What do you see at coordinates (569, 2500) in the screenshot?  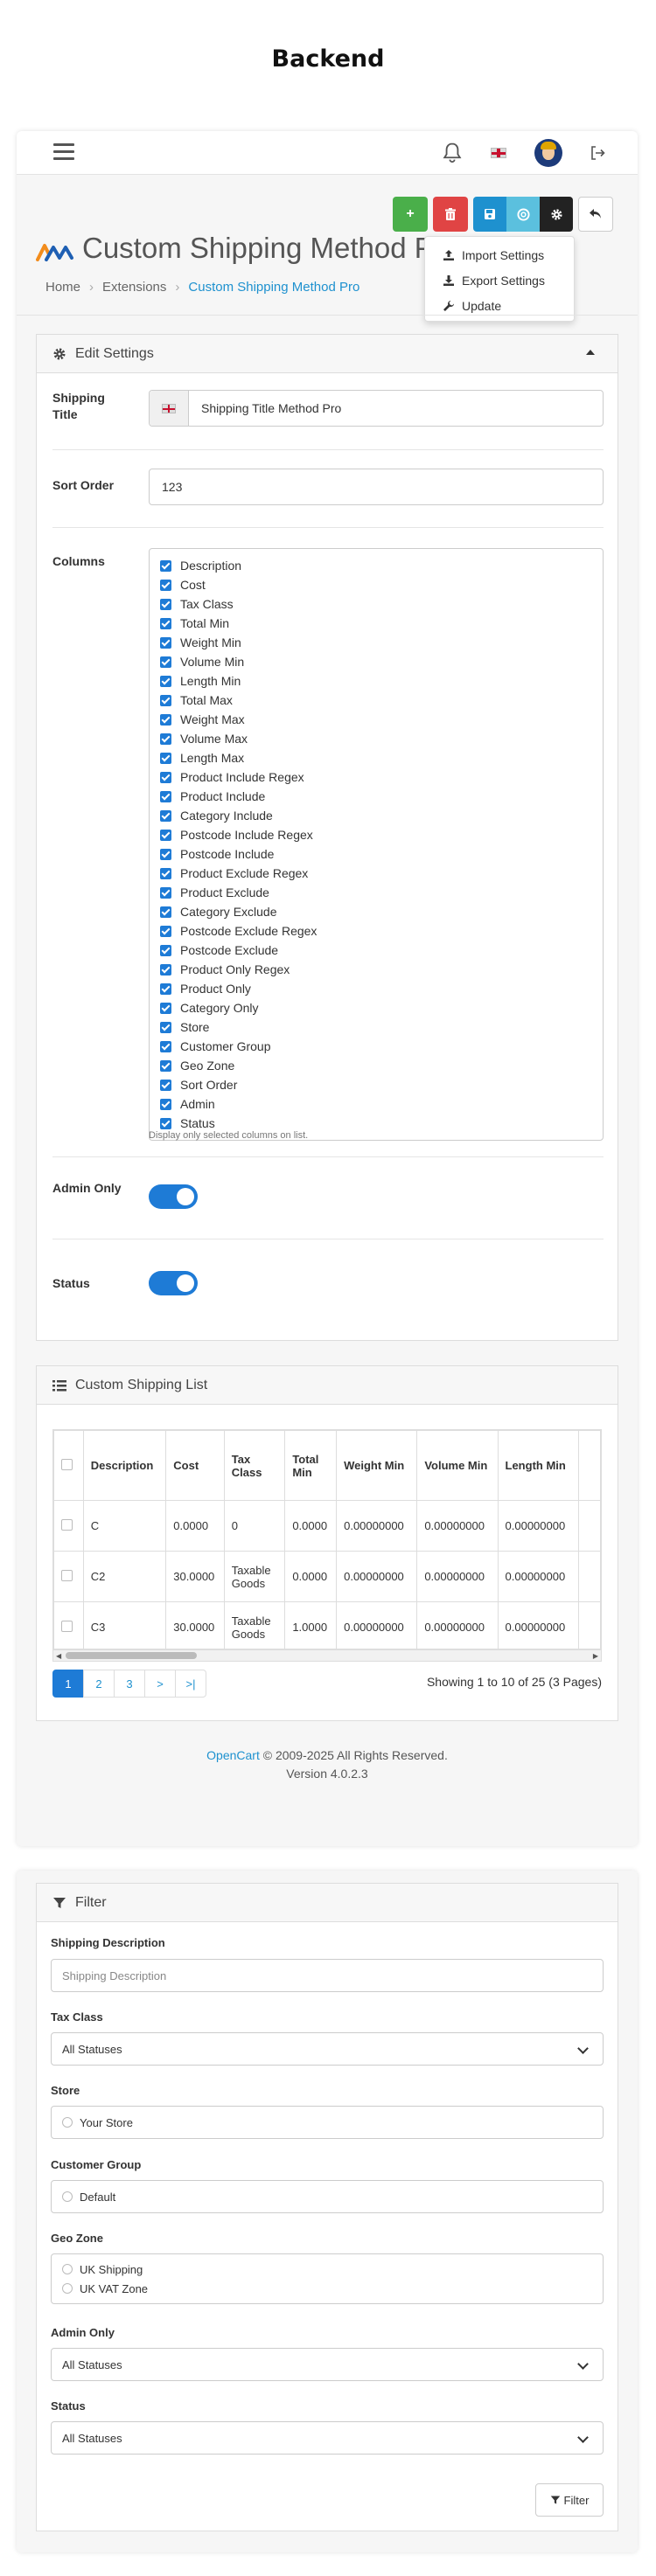 I see `filter-button: Filter` at bounding box center [569, 2500].